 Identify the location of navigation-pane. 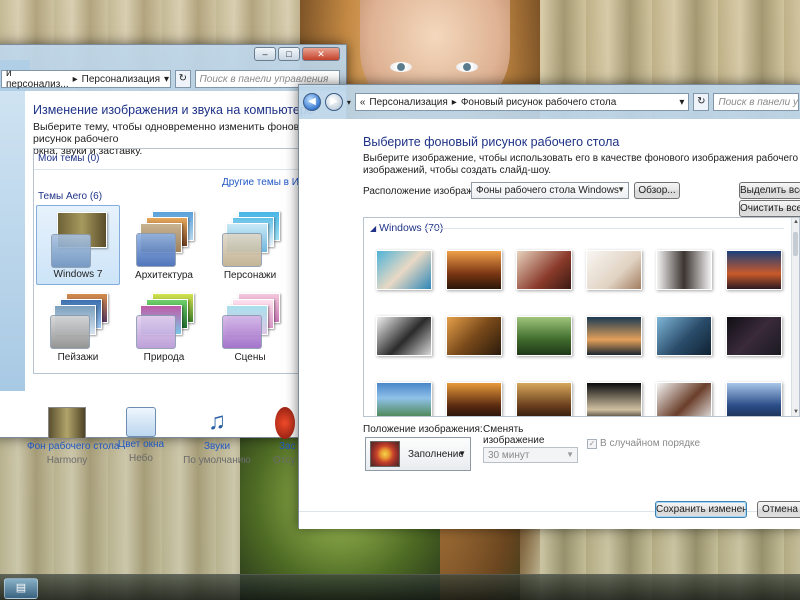
(12, 241).